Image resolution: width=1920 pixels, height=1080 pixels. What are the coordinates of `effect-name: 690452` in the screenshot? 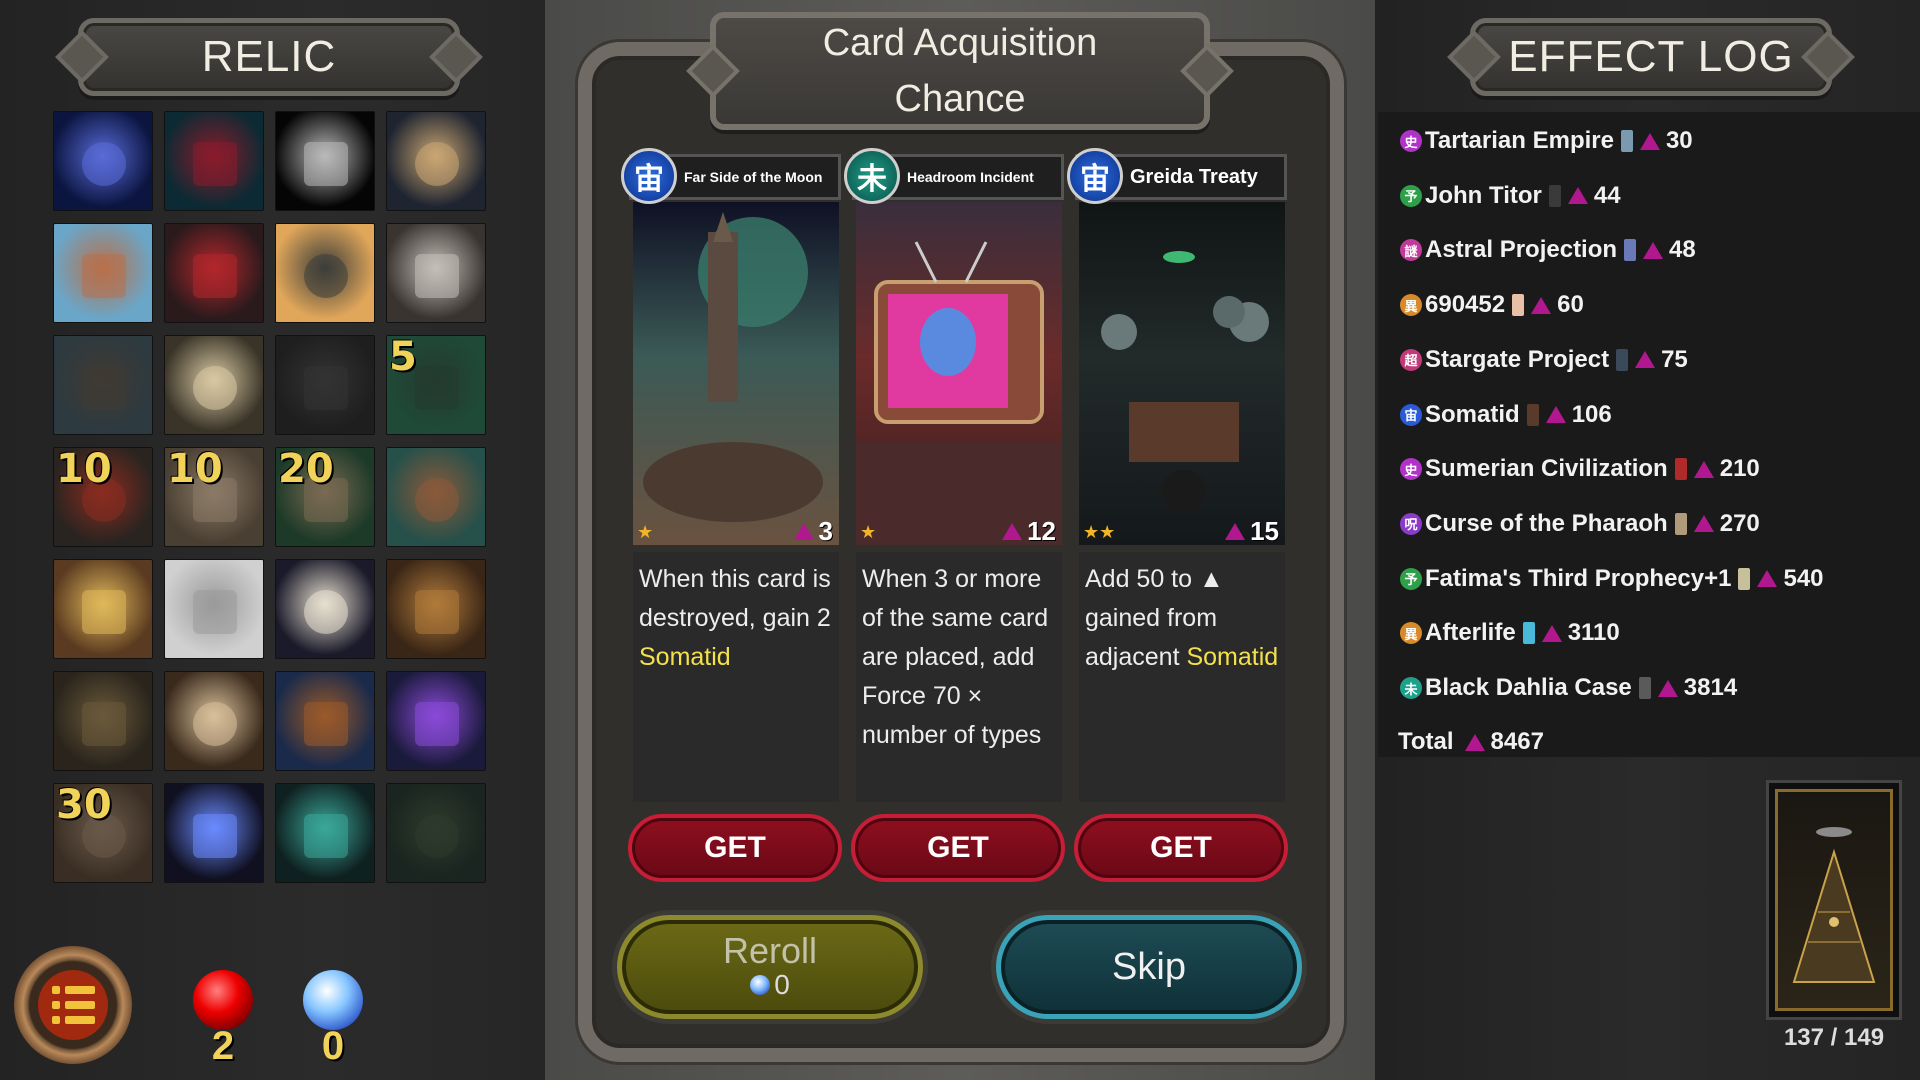 It's located at (1465, 305).